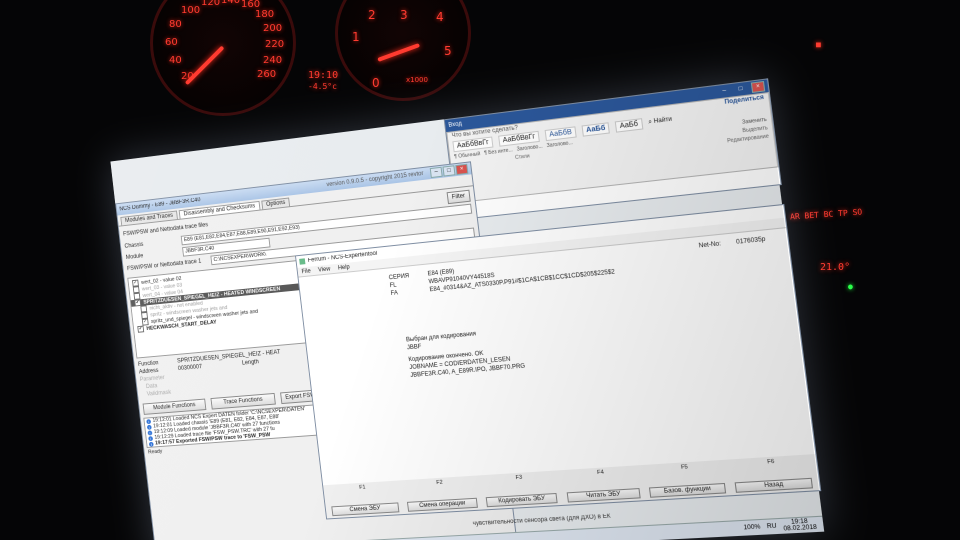  I want to click on code-ecu-button: Кодировать ЭБУ, so click(522, 500).